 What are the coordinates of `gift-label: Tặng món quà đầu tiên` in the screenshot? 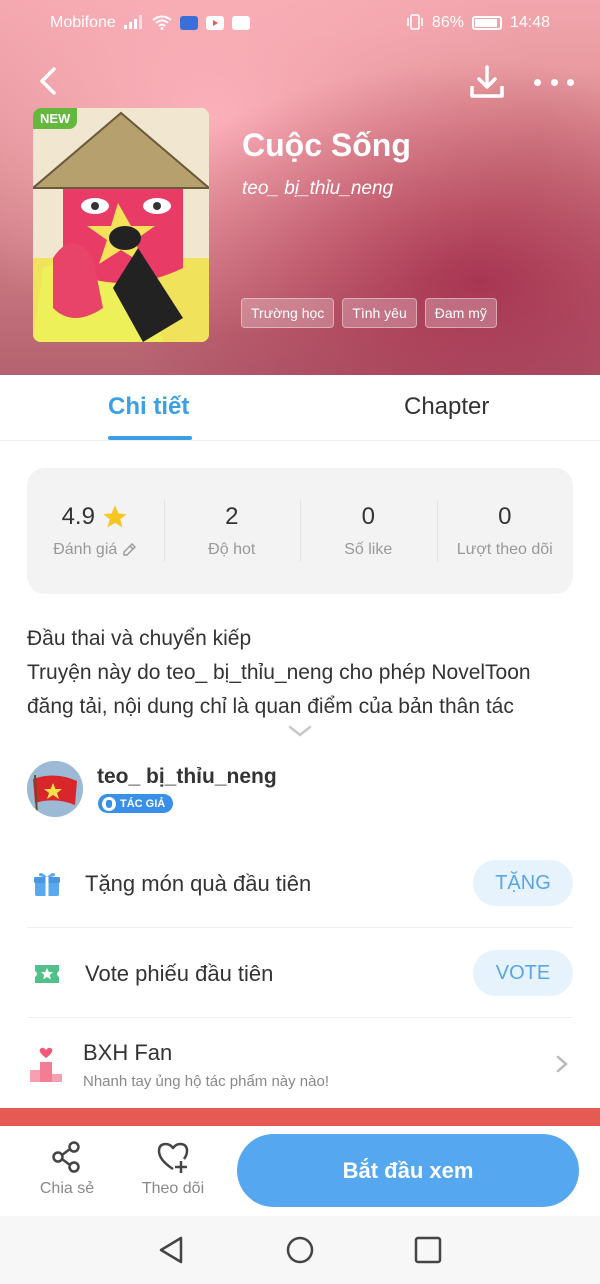 It's located at (198, 883).